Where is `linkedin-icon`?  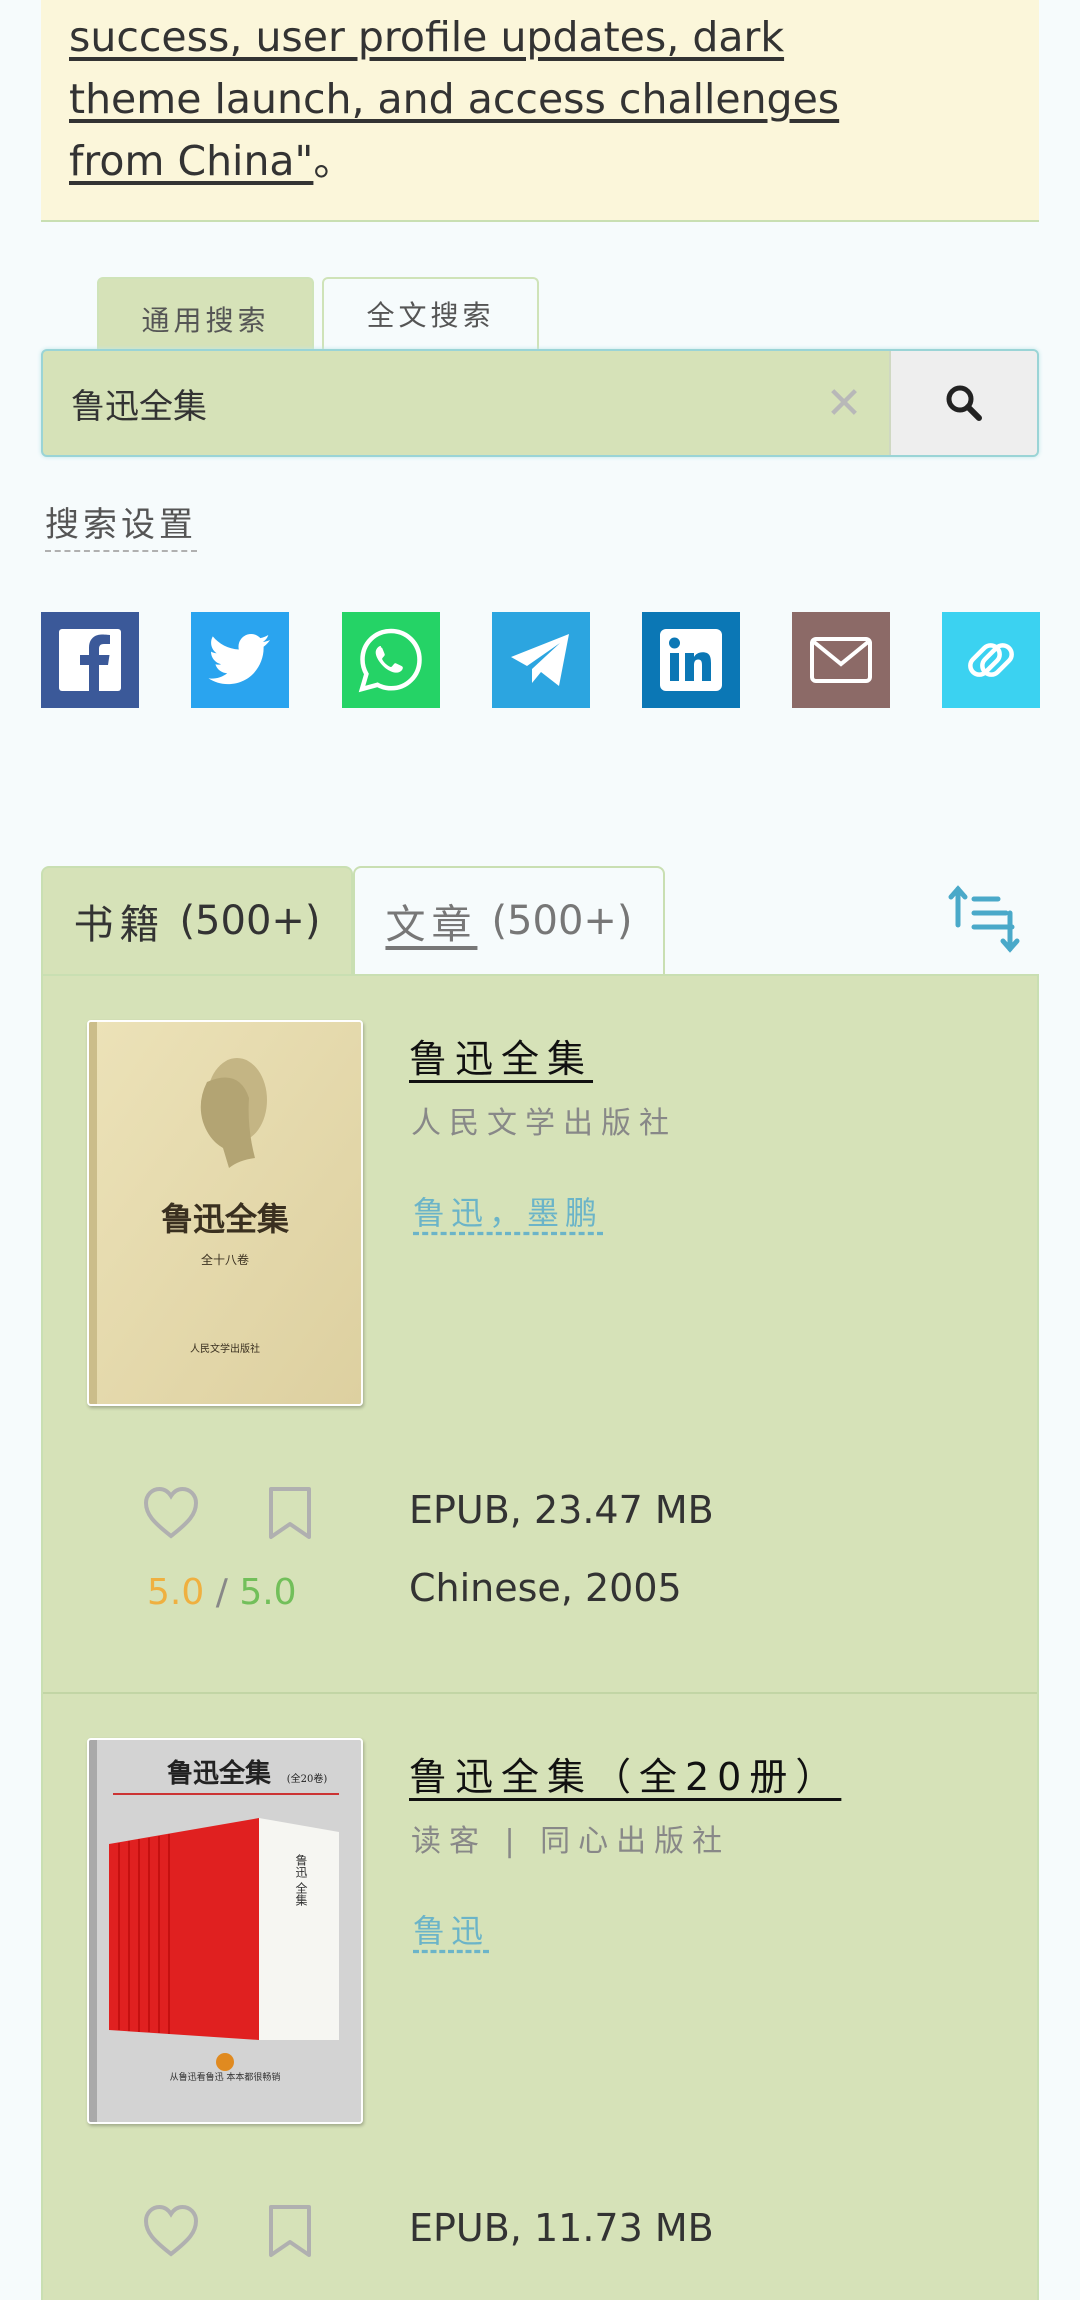 linkedin-icon is located at coordinates (691, 660).